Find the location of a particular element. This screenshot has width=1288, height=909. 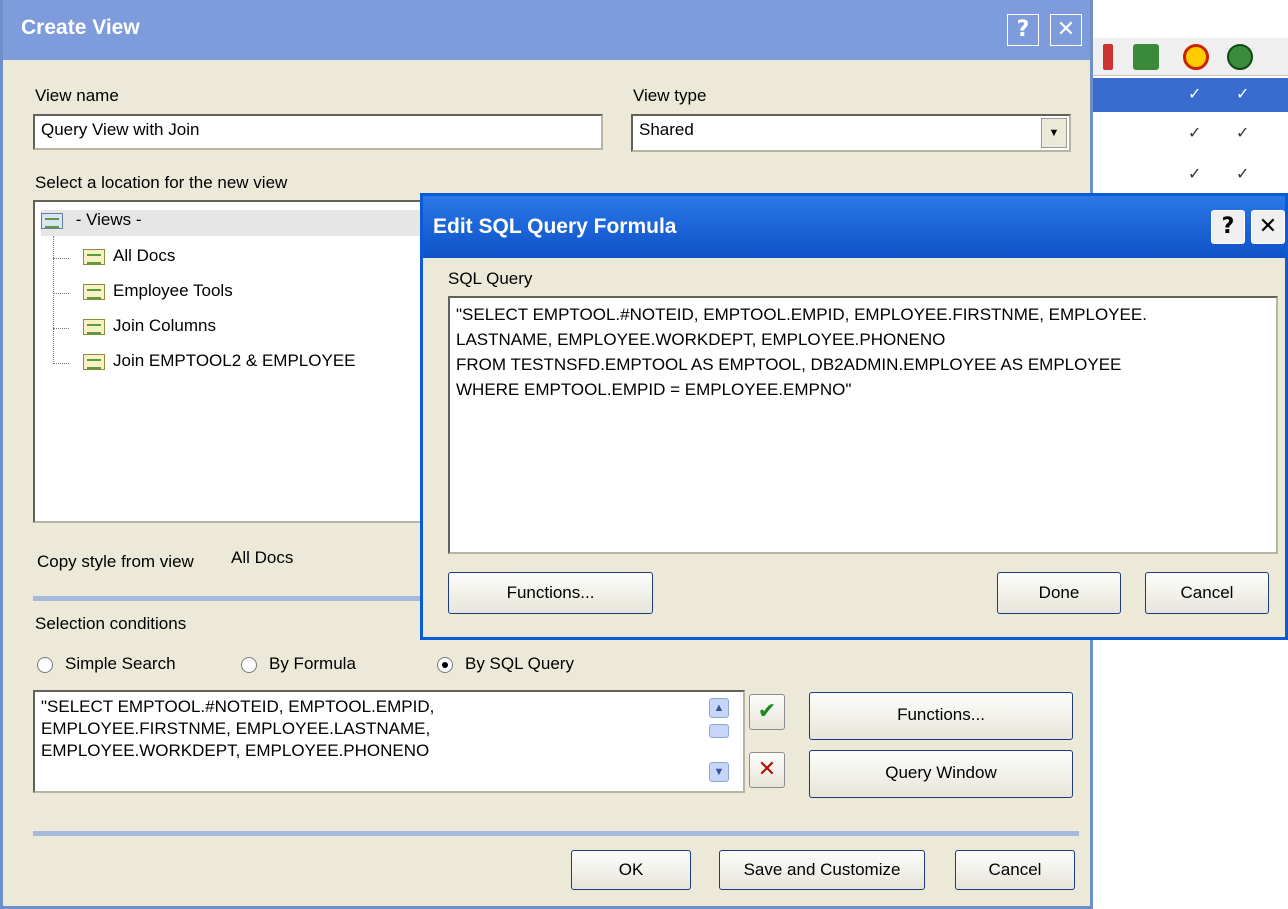

selection-conditions-label: Selection conditions is located at coordinates (111, 623).